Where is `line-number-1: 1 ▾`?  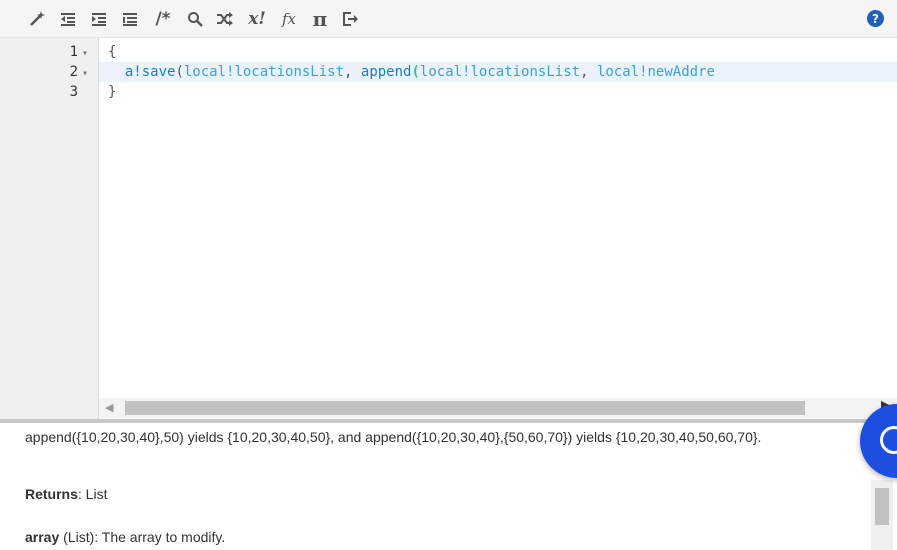 line-number-1: 1 ▾ is located at coordinates (46, 52).